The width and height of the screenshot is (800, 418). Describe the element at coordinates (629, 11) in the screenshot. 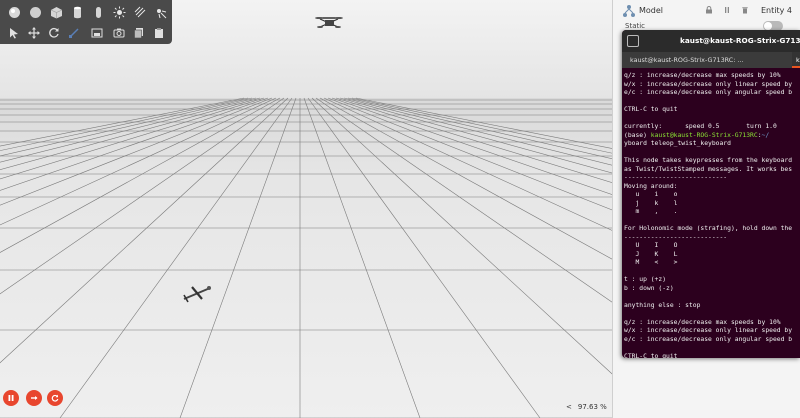

I see `model-tree-icon` at that location.